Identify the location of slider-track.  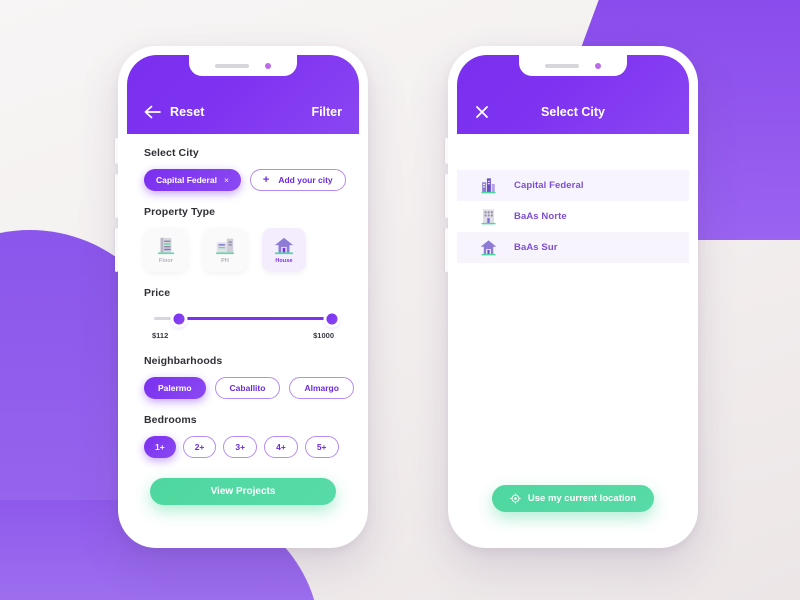
(246, 318).